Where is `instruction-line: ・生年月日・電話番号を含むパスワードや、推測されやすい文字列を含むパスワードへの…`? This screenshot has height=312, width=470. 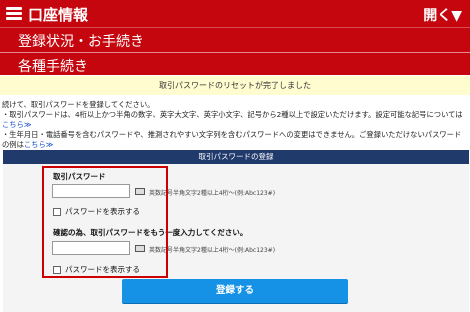
instruction-line: ・生年月日・電話番号を含むパスワードや、推測されやすい文字列を含むパスワードへの… is located at coordinates (232, 139).